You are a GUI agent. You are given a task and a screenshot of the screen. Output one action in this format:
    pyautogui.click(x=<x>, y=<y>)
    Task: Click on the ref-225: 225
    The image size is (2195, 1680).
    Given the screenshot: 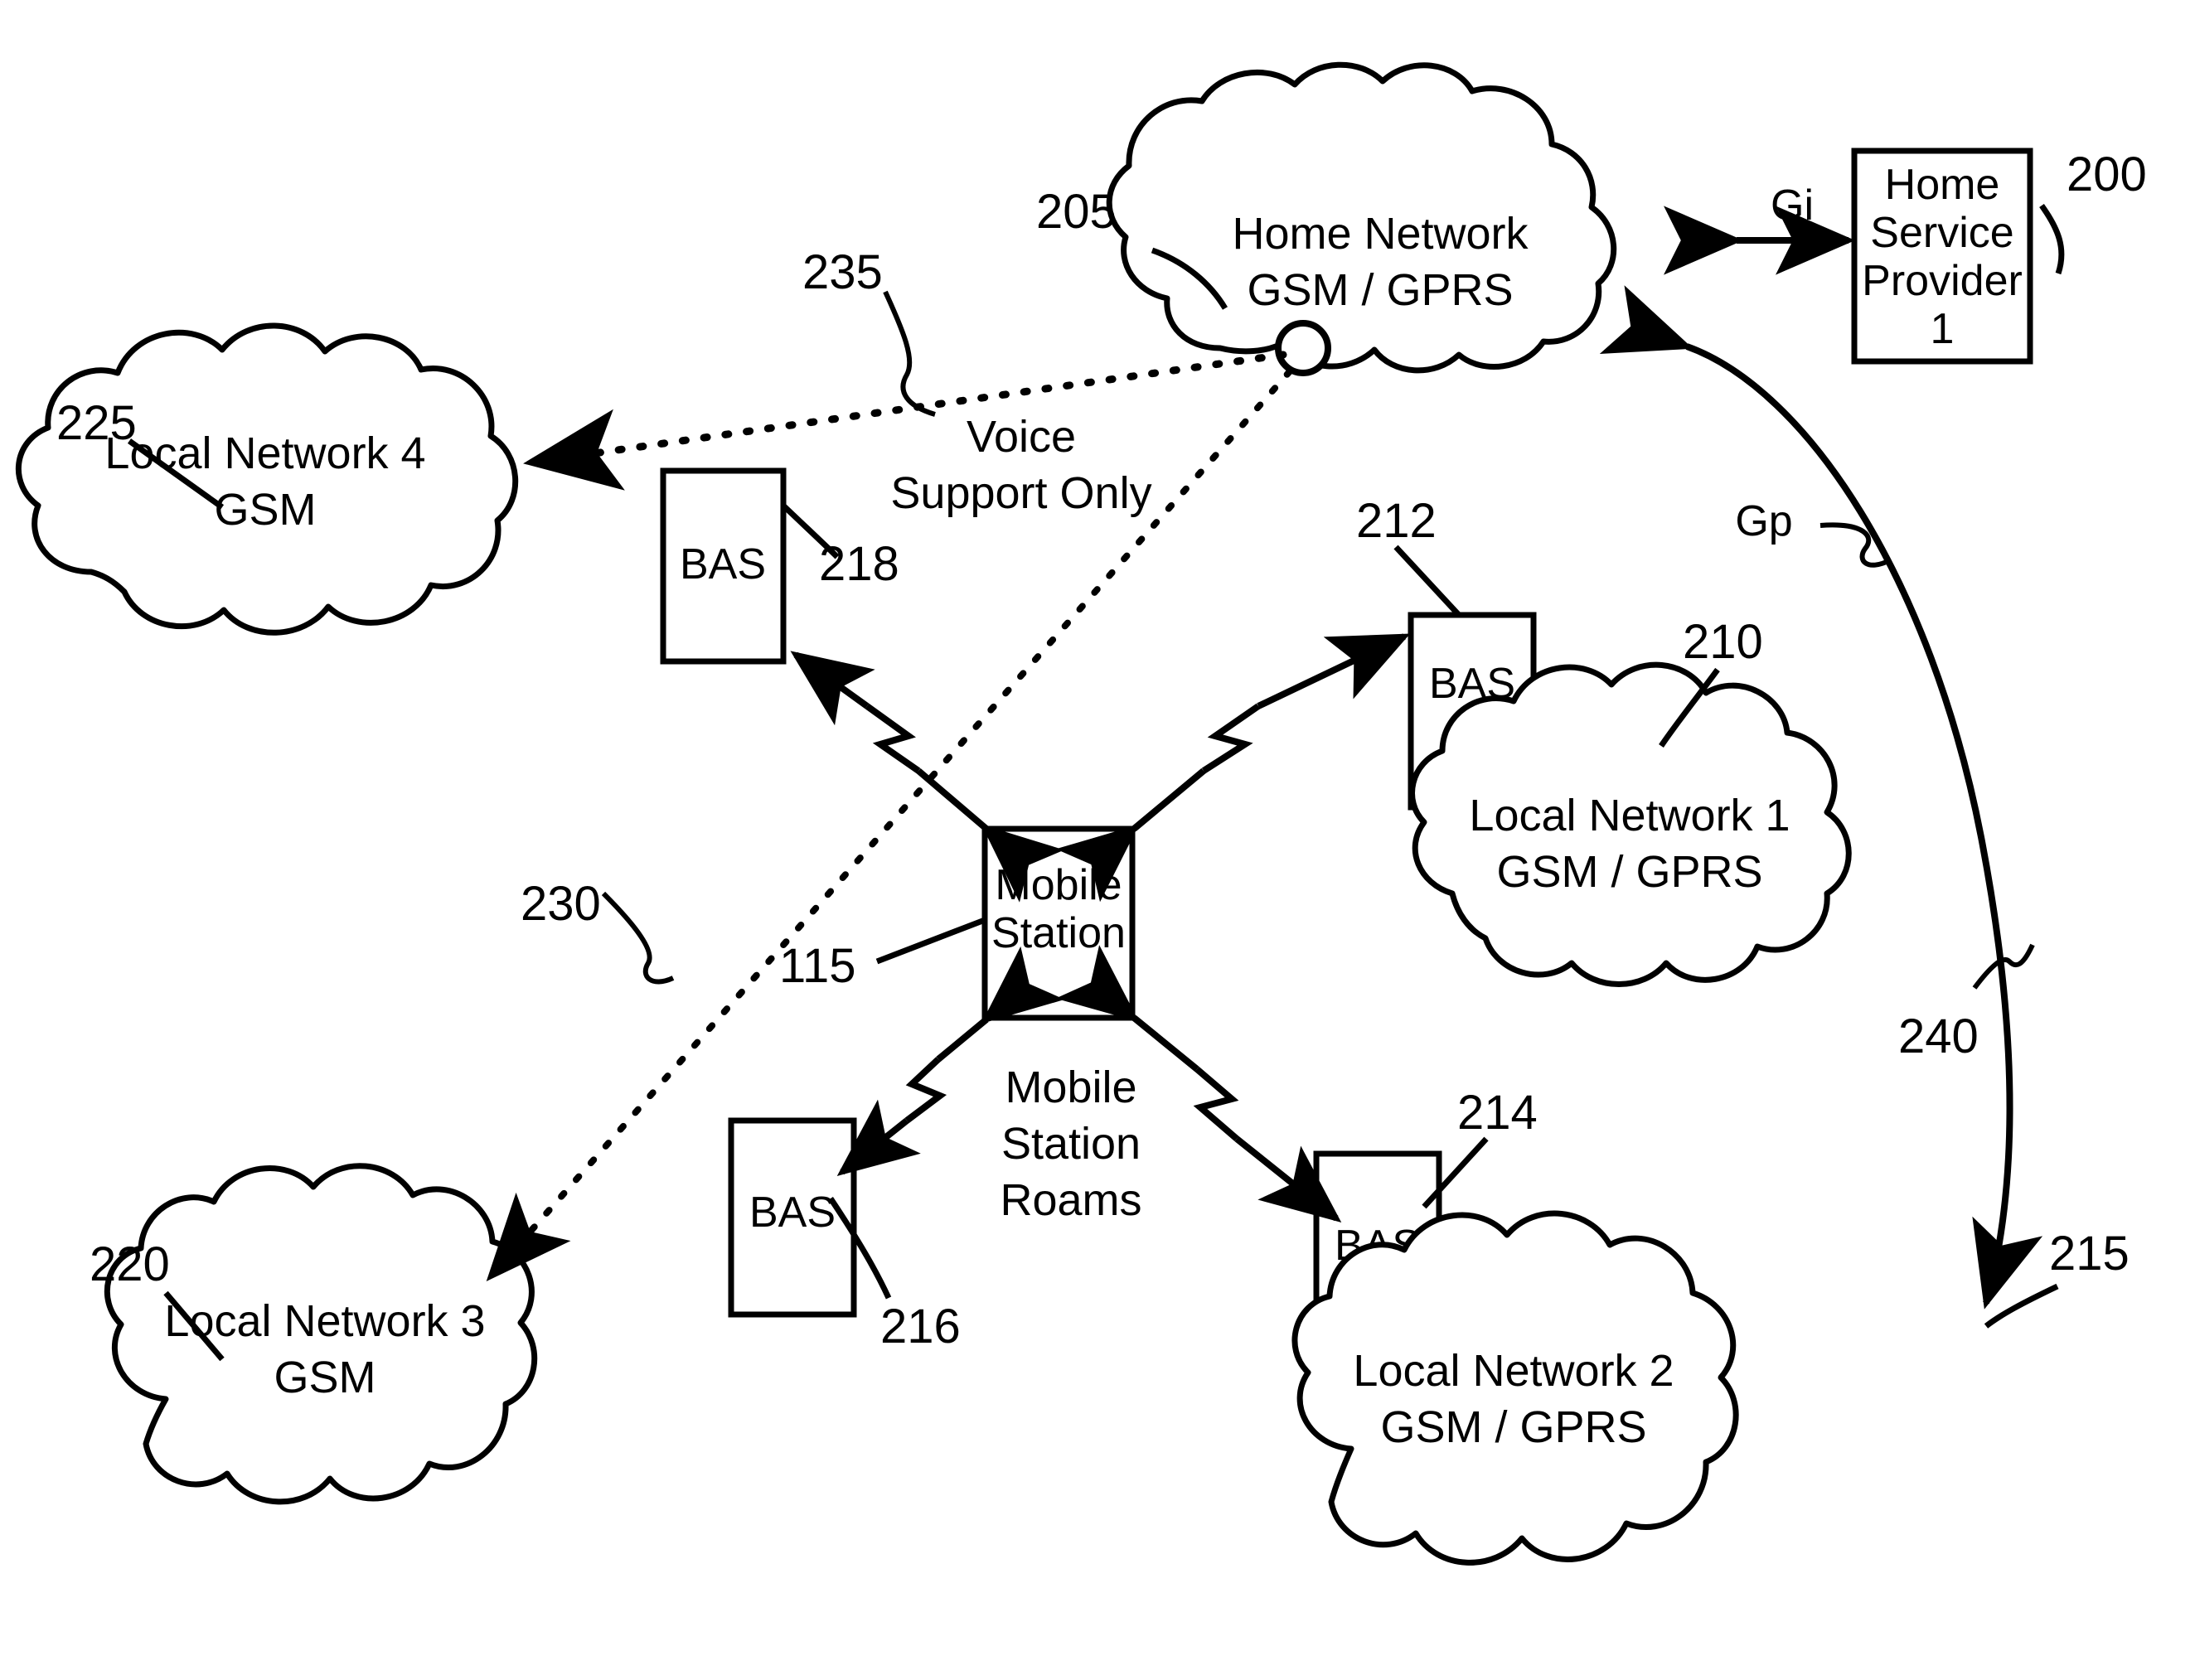 What is the action you would take?
    pyautogui.click(x=96, y=423)
    